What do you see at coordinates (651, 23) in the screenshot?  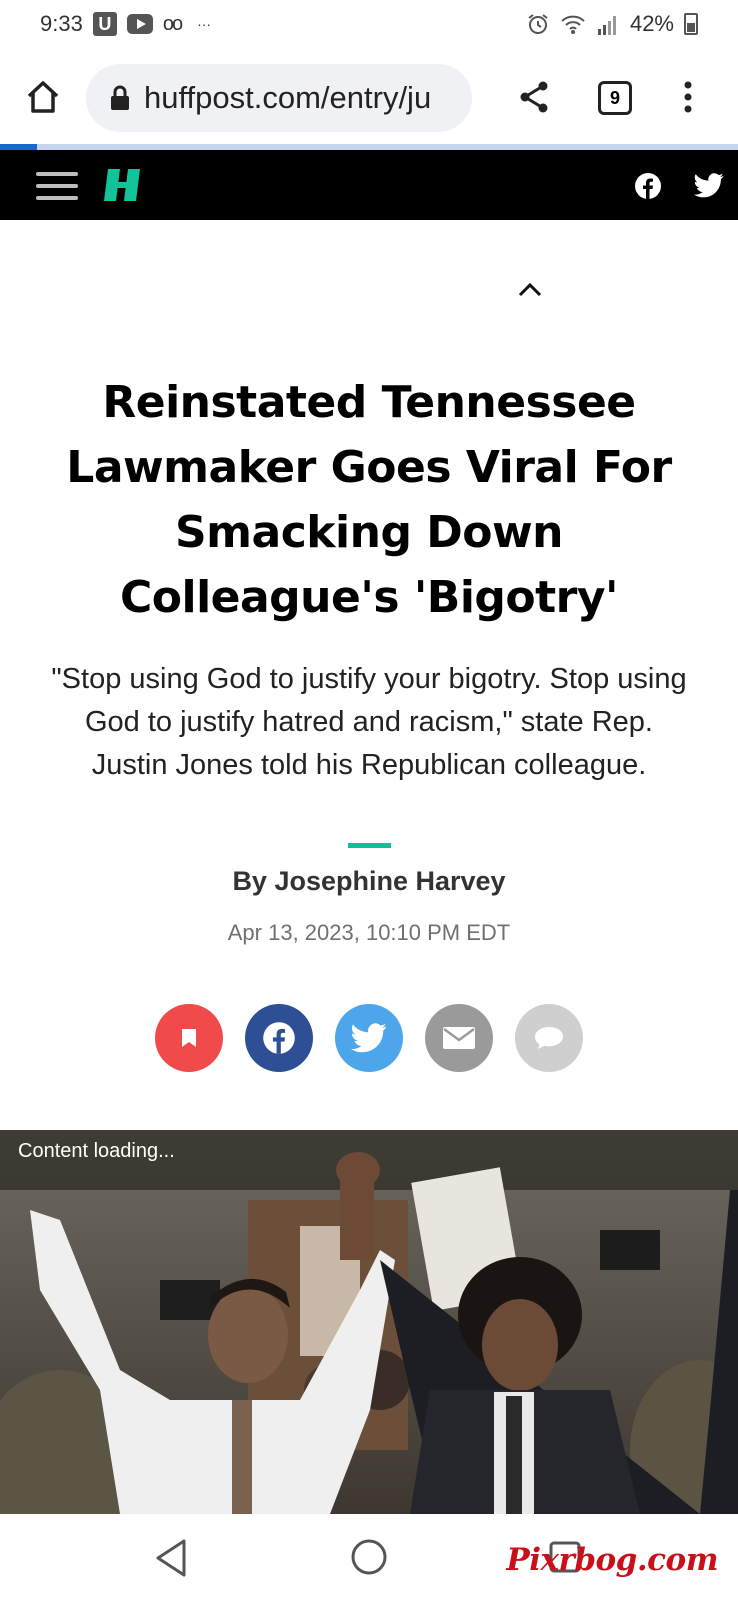 I see `battery-percent: 42%` at bounding box center [651, 23].